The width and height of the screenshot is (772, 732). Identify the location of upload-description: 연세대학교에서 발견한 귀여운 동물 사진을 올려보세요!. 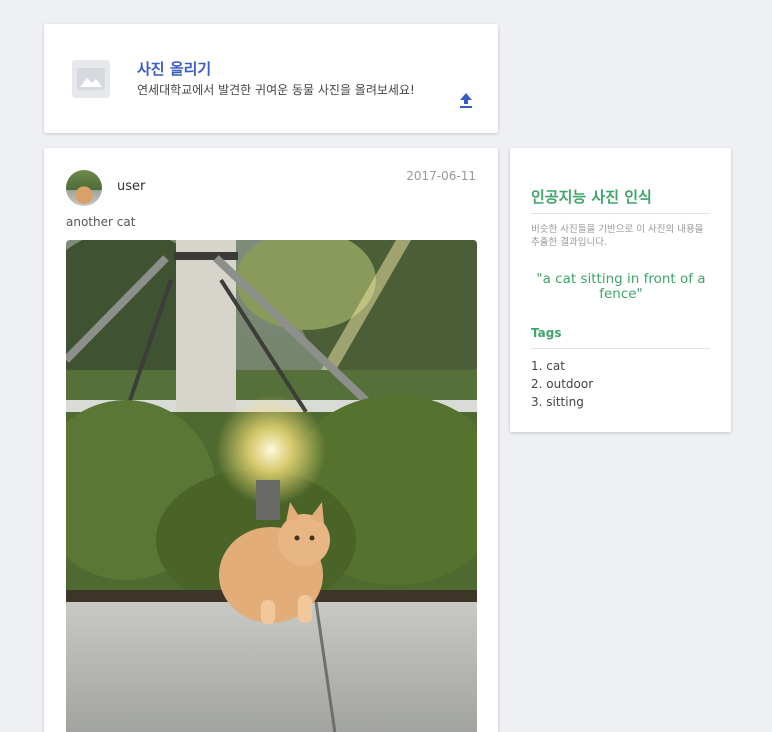
(276, 90).